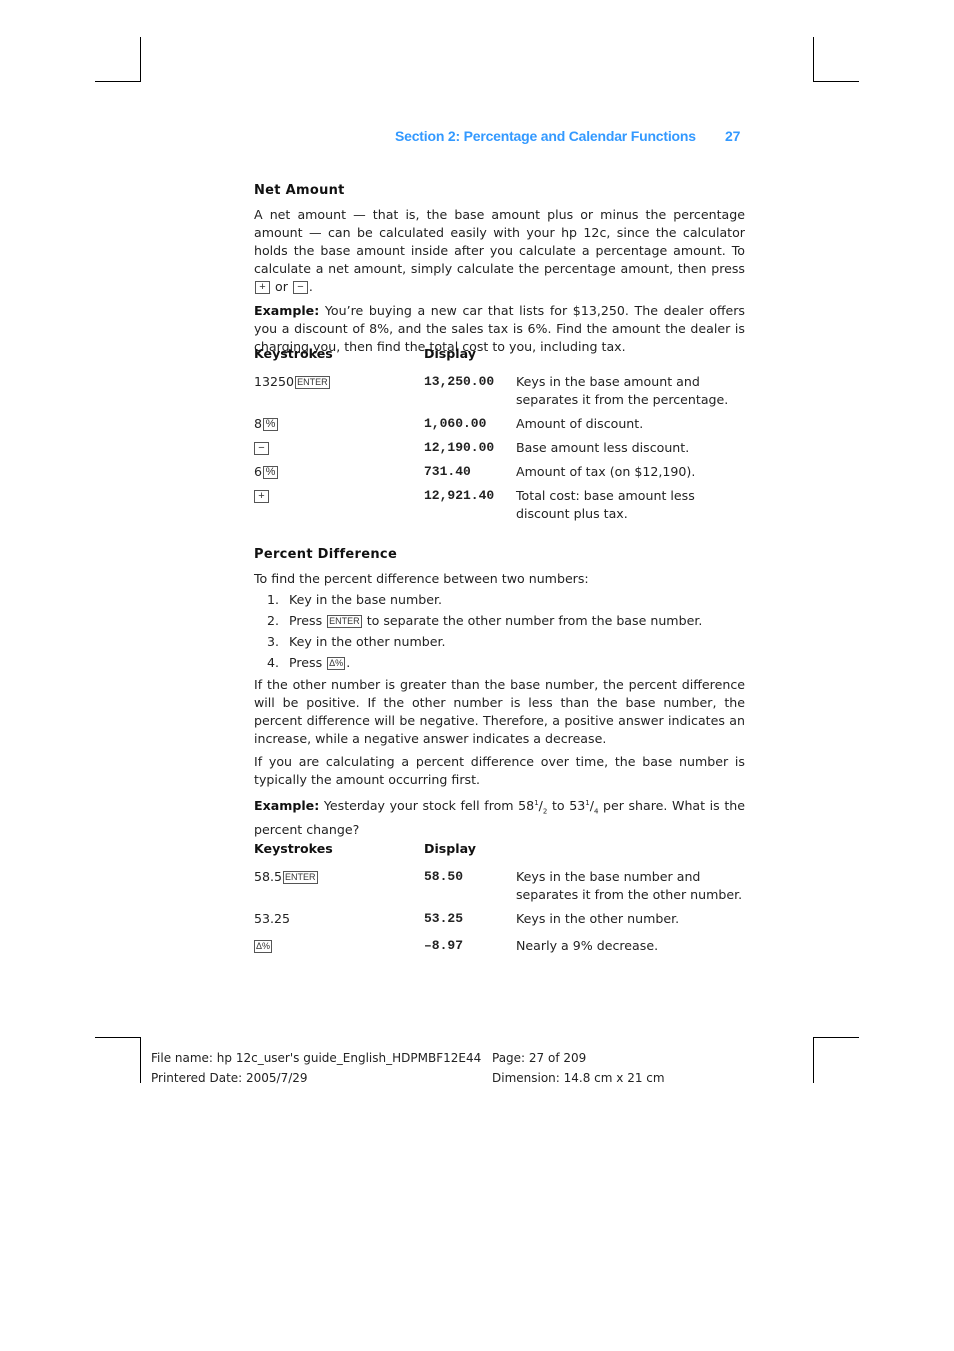 Image resolution: width=954 pixels, height=1351 pixels. I want to click on row-description: Keys in the other number., so click(598, 918).